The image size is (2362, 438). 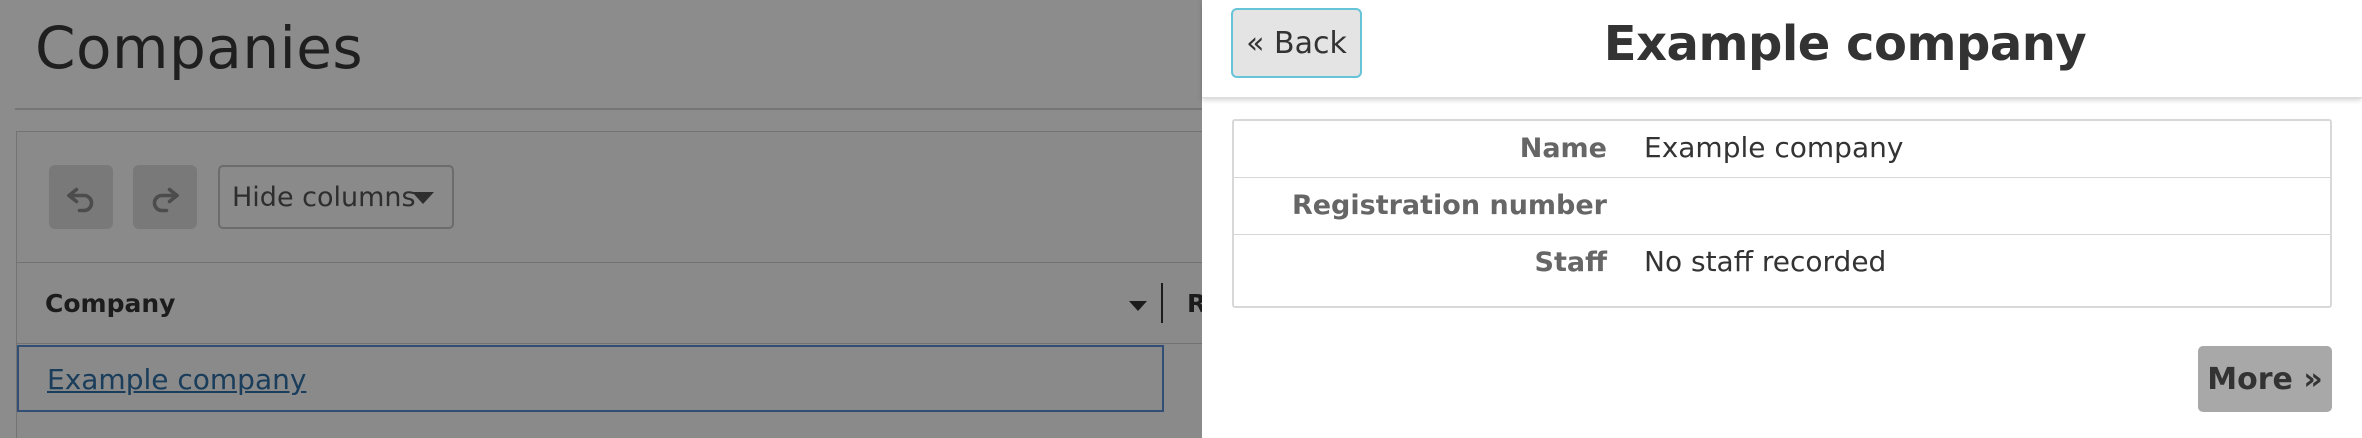 What do you see at coordinates (1765, 261) in the screenshot?
I see `detail-value: No staff recorded` at bounding box center [1765, 261].